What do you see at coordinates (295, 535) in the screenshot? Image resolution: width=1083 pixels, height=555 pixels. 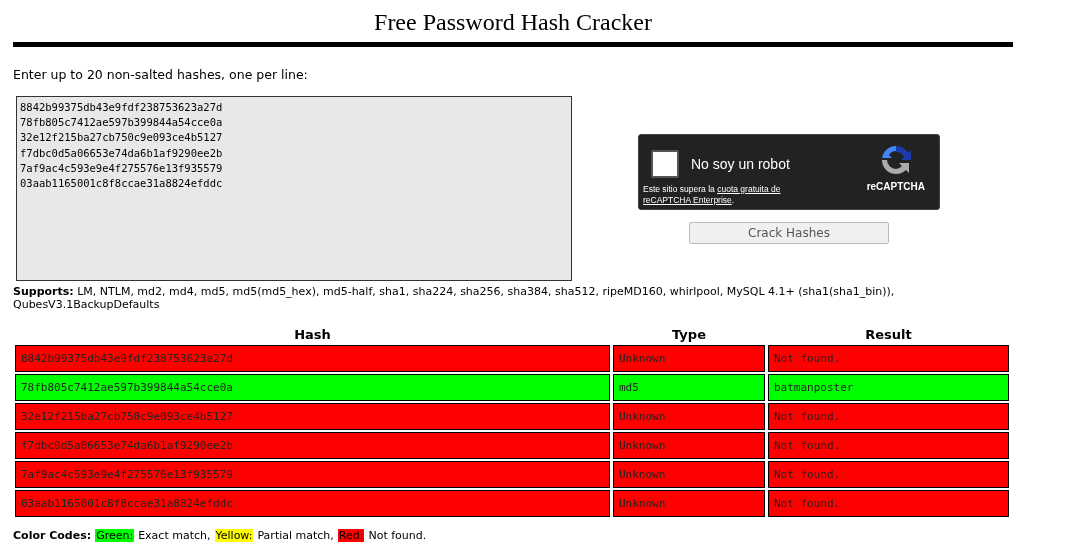 I see `legend-text: Partial match,` at bounding box center [295, 535].